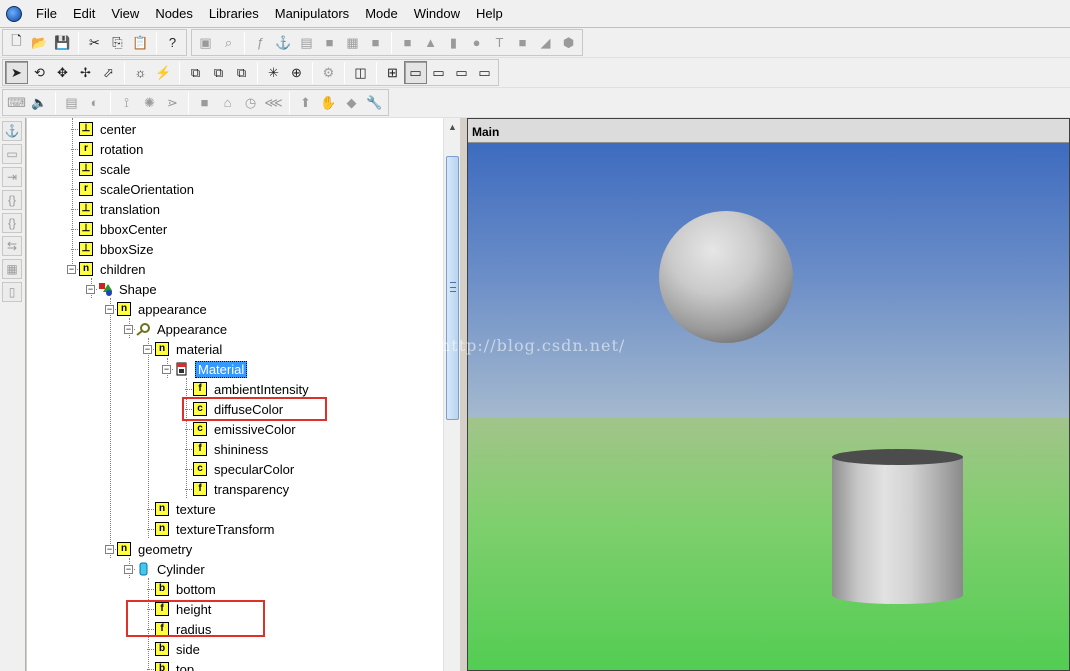  What do you see at coordinates (328, 102) in the screenshot?
I see `touch-sensor-icon: ✋` at bounding box center [328, 102].